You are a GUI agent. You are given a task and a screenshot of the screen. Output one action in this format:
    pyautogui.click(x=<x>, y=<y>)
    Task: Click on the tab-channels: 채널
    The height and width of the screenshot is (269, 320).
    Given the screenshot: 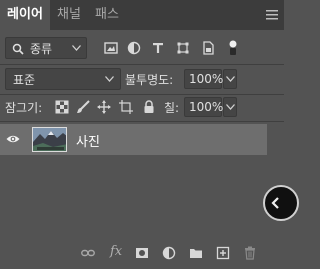 What is the action you would take?
    pyautogui.click(x=69, y=15)
    